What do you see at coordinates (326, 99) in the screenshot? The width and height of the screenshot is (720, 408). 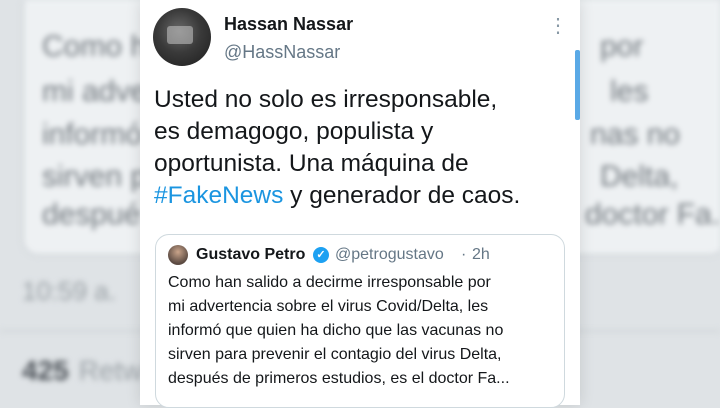 I see `tweet-text-line: Usted no solo es irresponsable,` at bounding box center [326, 99].